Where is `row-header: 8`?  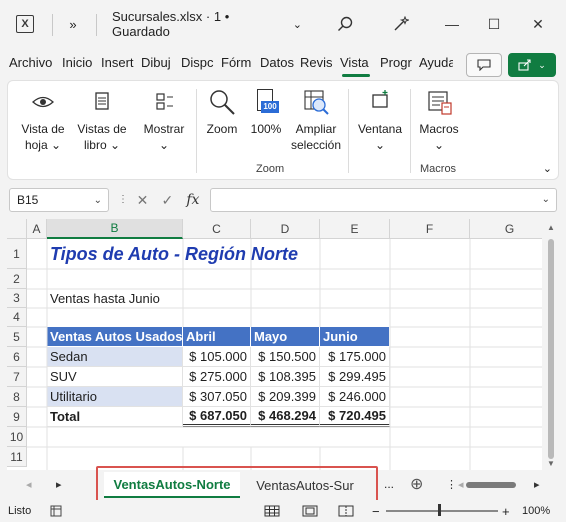
row-header: 8 is located at coordinates (17, 397).